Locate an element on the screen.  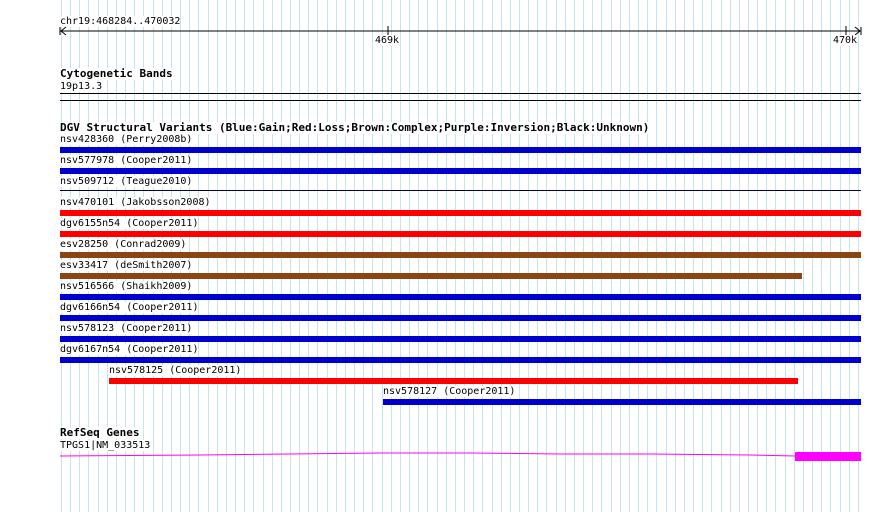
dgv-feature-label: nsv509712 (Teague2010) is located at coordinates (126, 181).